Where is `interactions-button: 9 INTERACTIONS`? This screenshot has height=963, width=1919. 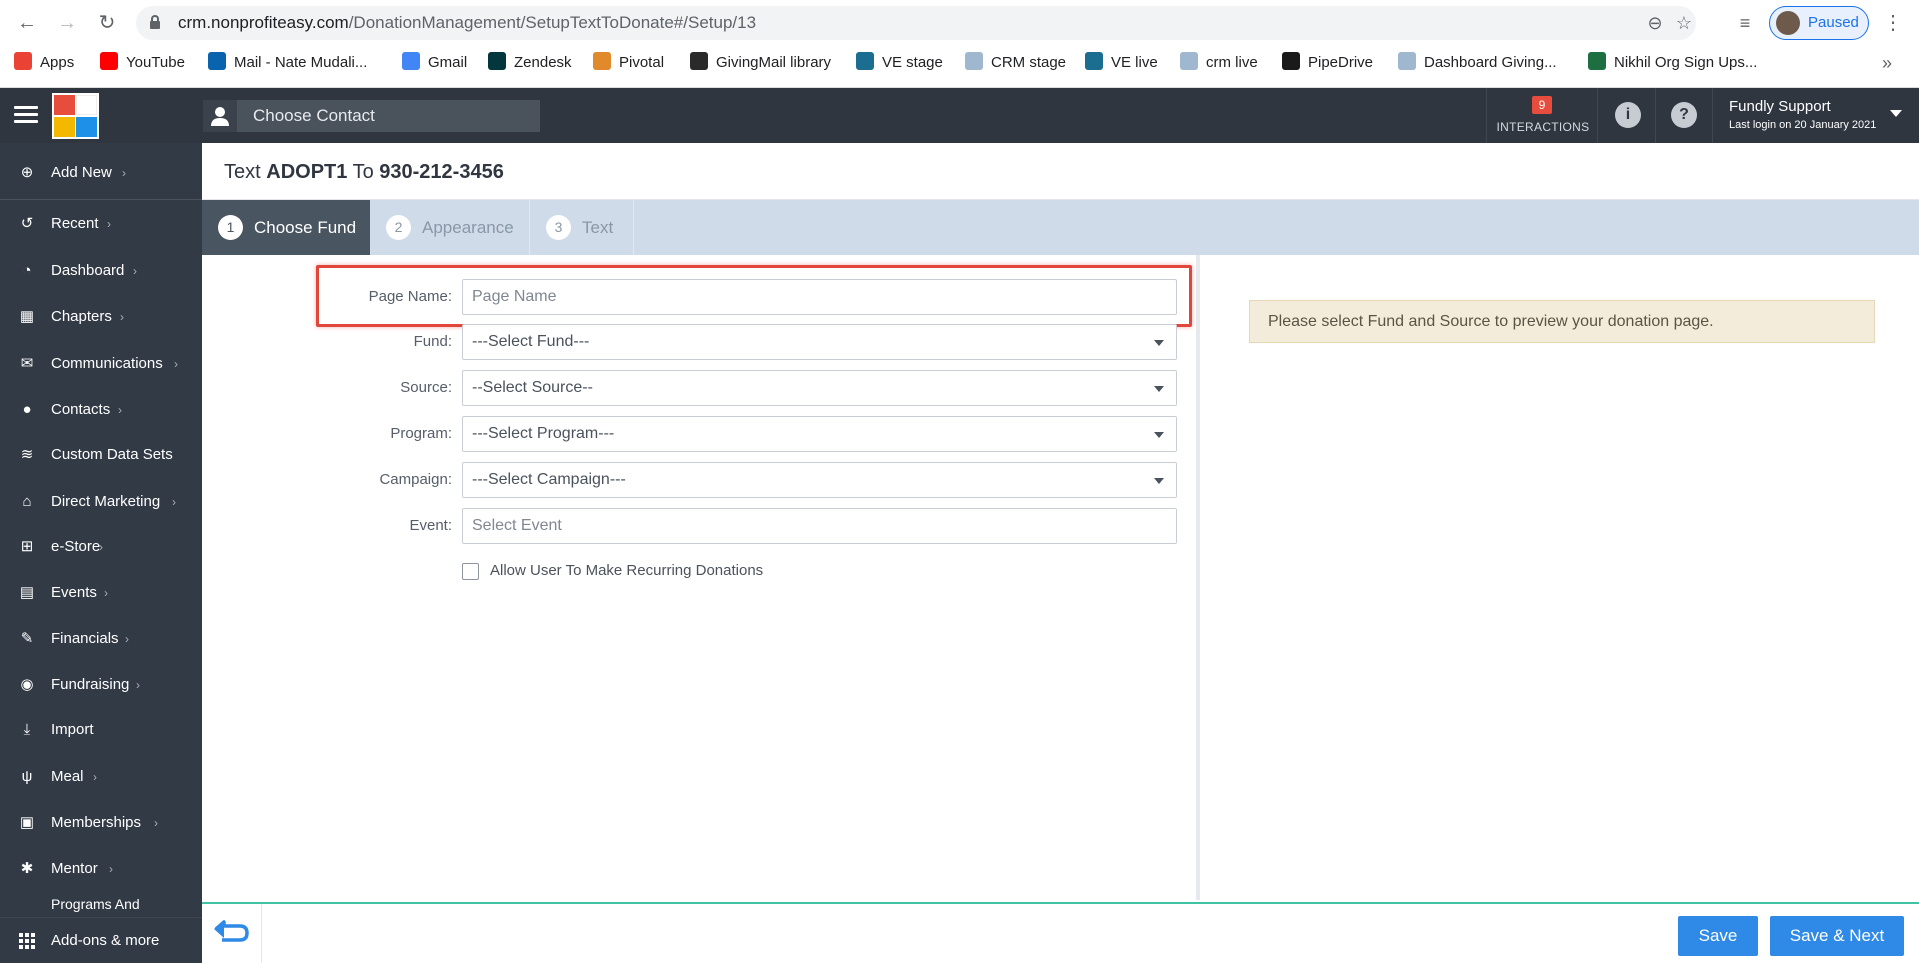
interactions-button: 9 INTERACTIONS is located at coordinates (1542, 115).